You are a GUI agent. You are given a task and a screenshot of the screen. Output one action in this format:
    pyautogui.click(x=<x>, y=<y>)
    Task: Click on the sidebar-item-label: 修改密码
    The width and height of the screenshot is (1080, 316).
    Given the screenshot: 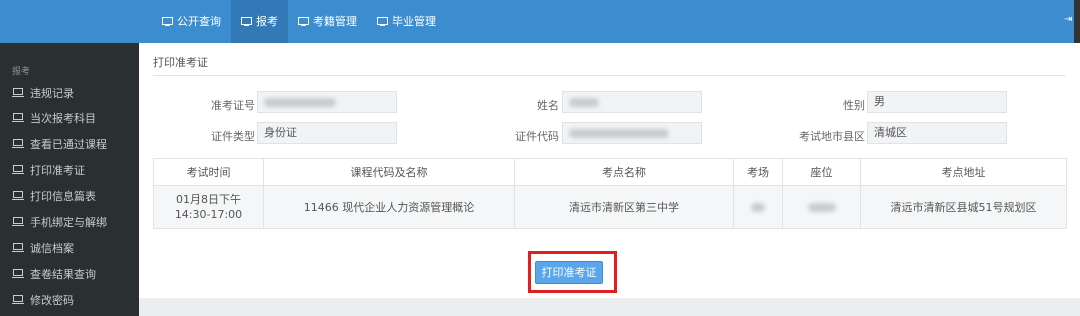 What is the action you would take?
    pyautogui.click(x=52, y=300)
    